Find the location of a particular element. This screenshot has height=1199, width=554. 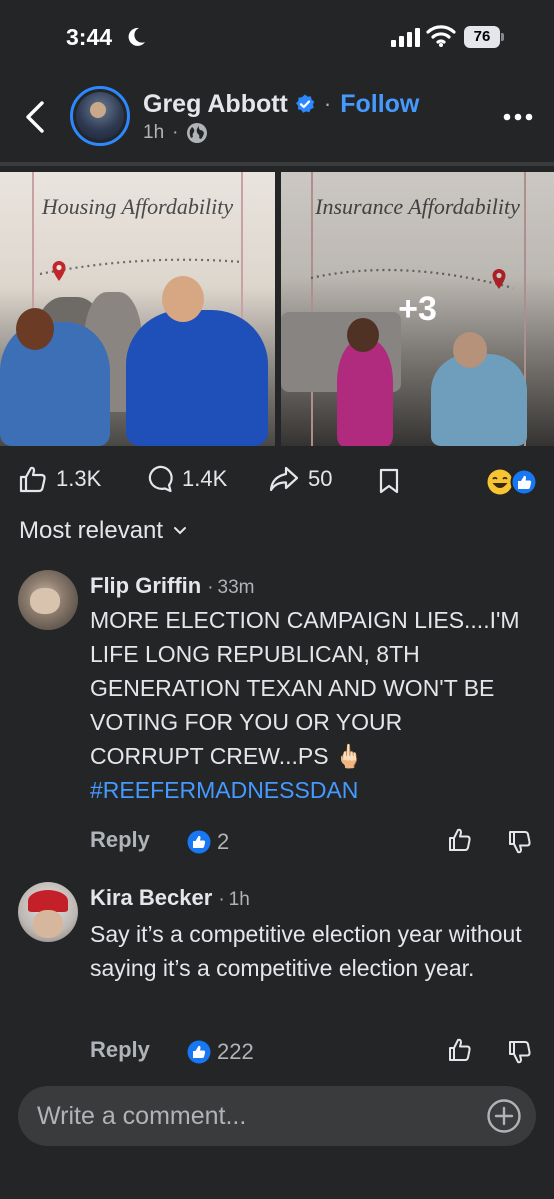

back-arrow-icon is located at coordinates (35, 117).